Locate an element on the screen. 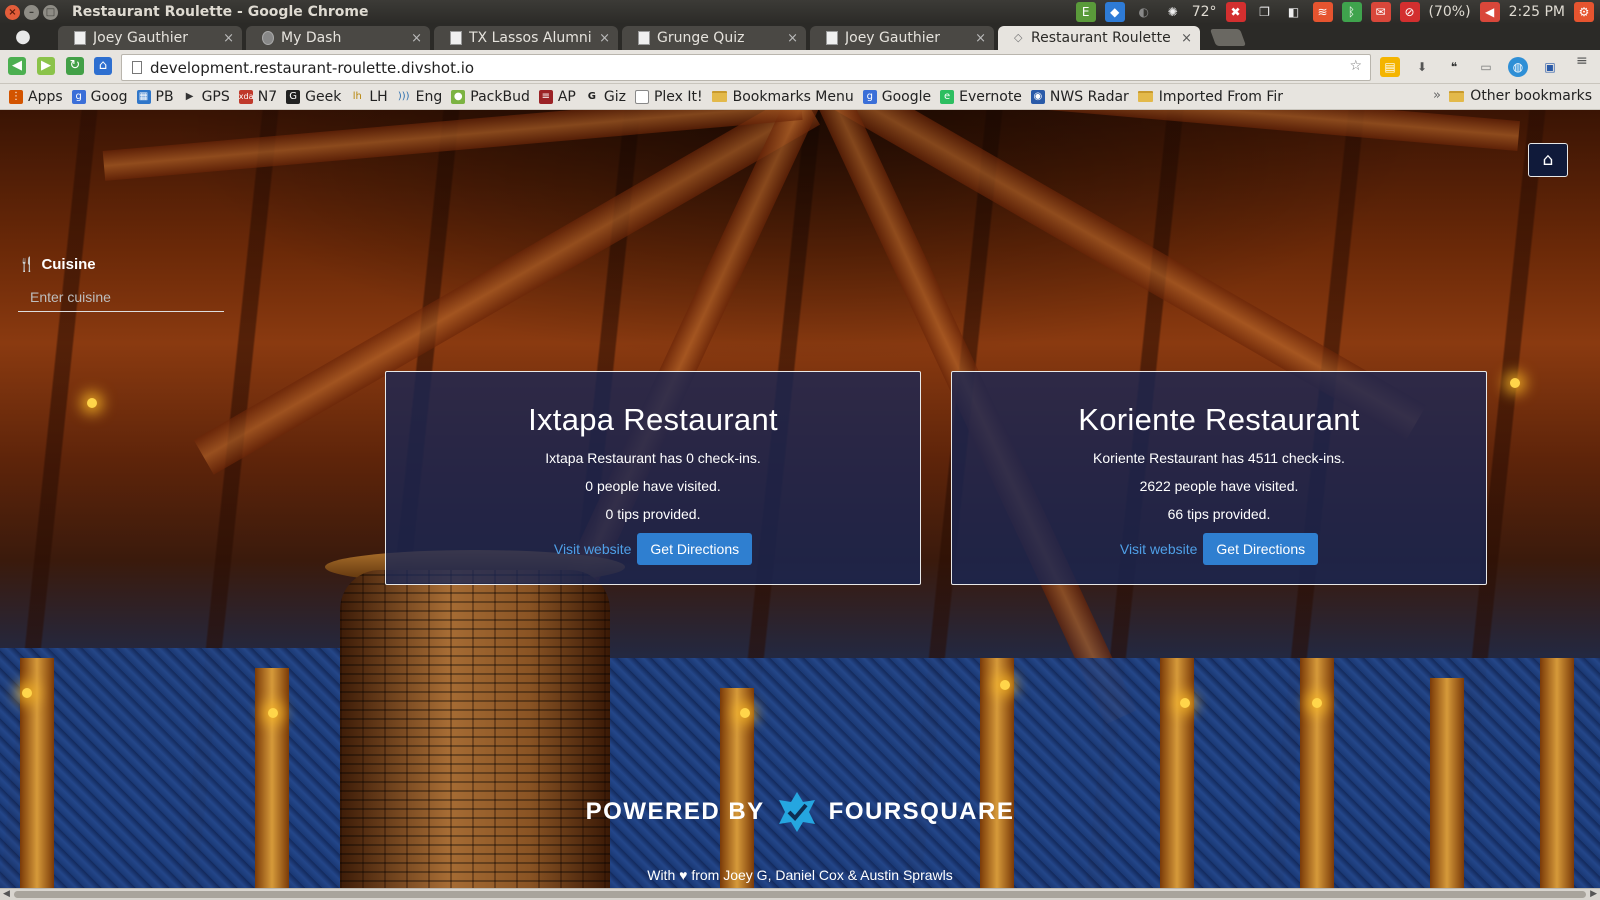  page-icon is located at coordinates (641, 96).